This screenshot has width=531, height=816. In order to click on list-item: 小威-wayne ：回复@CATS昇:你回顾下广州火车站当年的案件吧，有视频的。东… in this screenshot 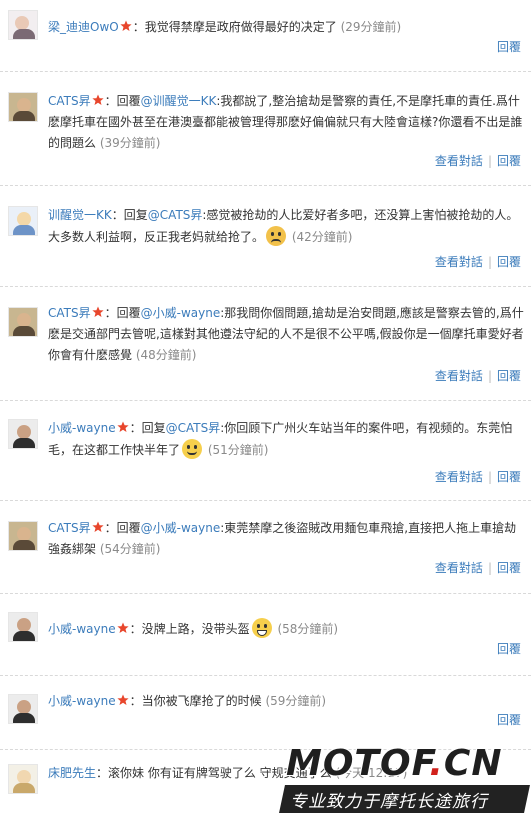, I will do `click(265, 451)`.